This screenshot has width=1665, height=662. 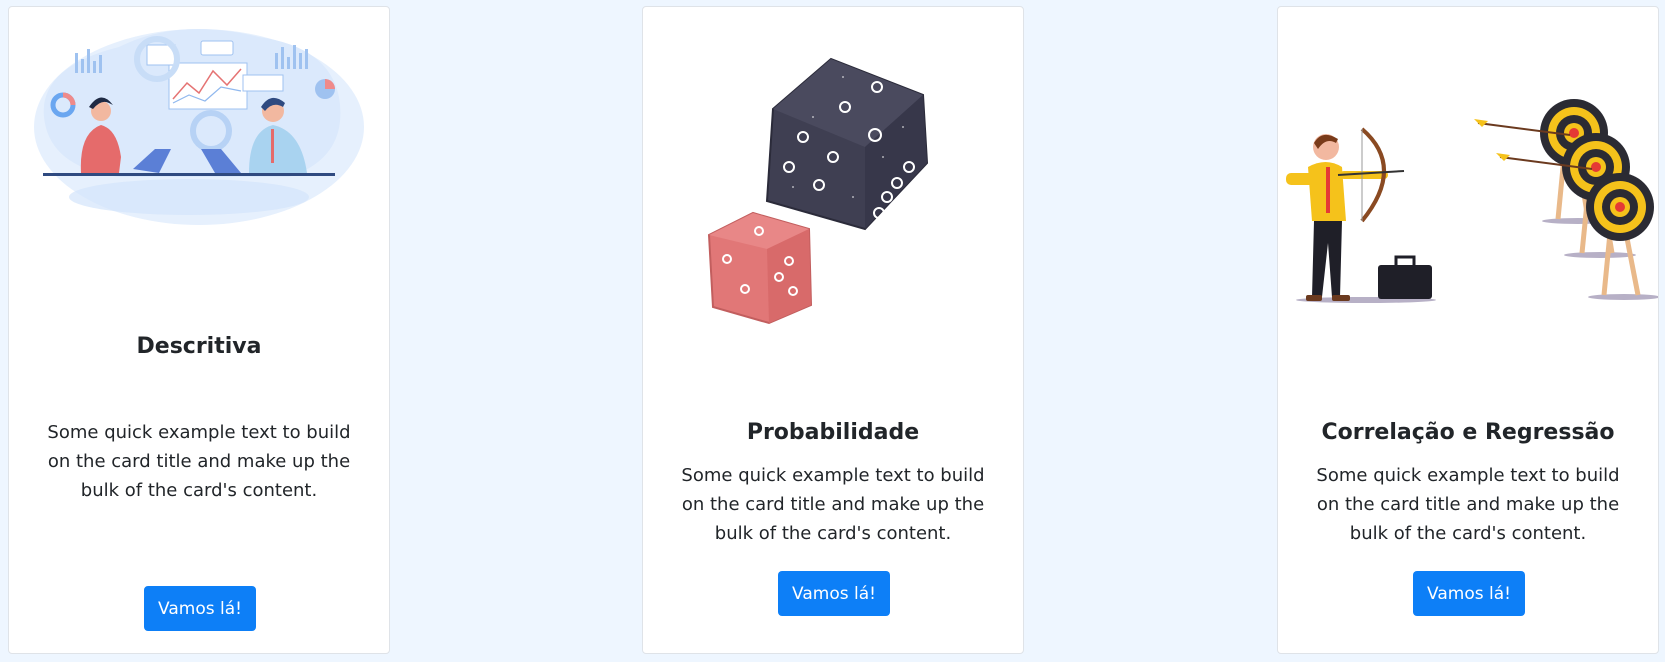 I want to click on business-analytics-illustration, so click(x=199, y=127).